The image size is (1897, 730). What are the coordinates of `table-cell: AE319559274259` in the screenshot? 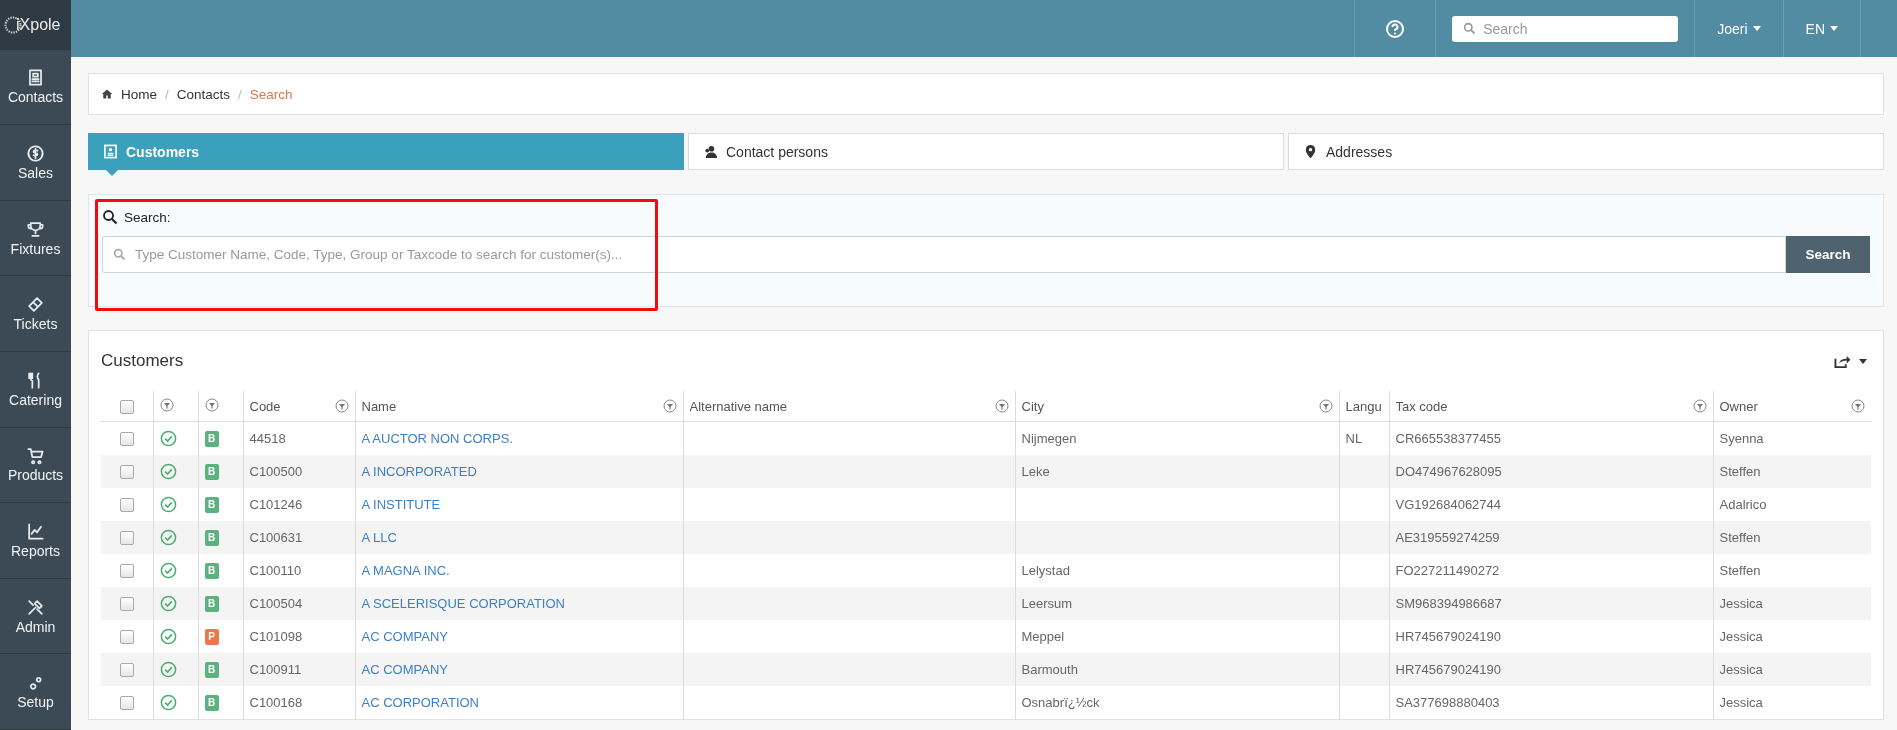 It's located at (1447, 537).